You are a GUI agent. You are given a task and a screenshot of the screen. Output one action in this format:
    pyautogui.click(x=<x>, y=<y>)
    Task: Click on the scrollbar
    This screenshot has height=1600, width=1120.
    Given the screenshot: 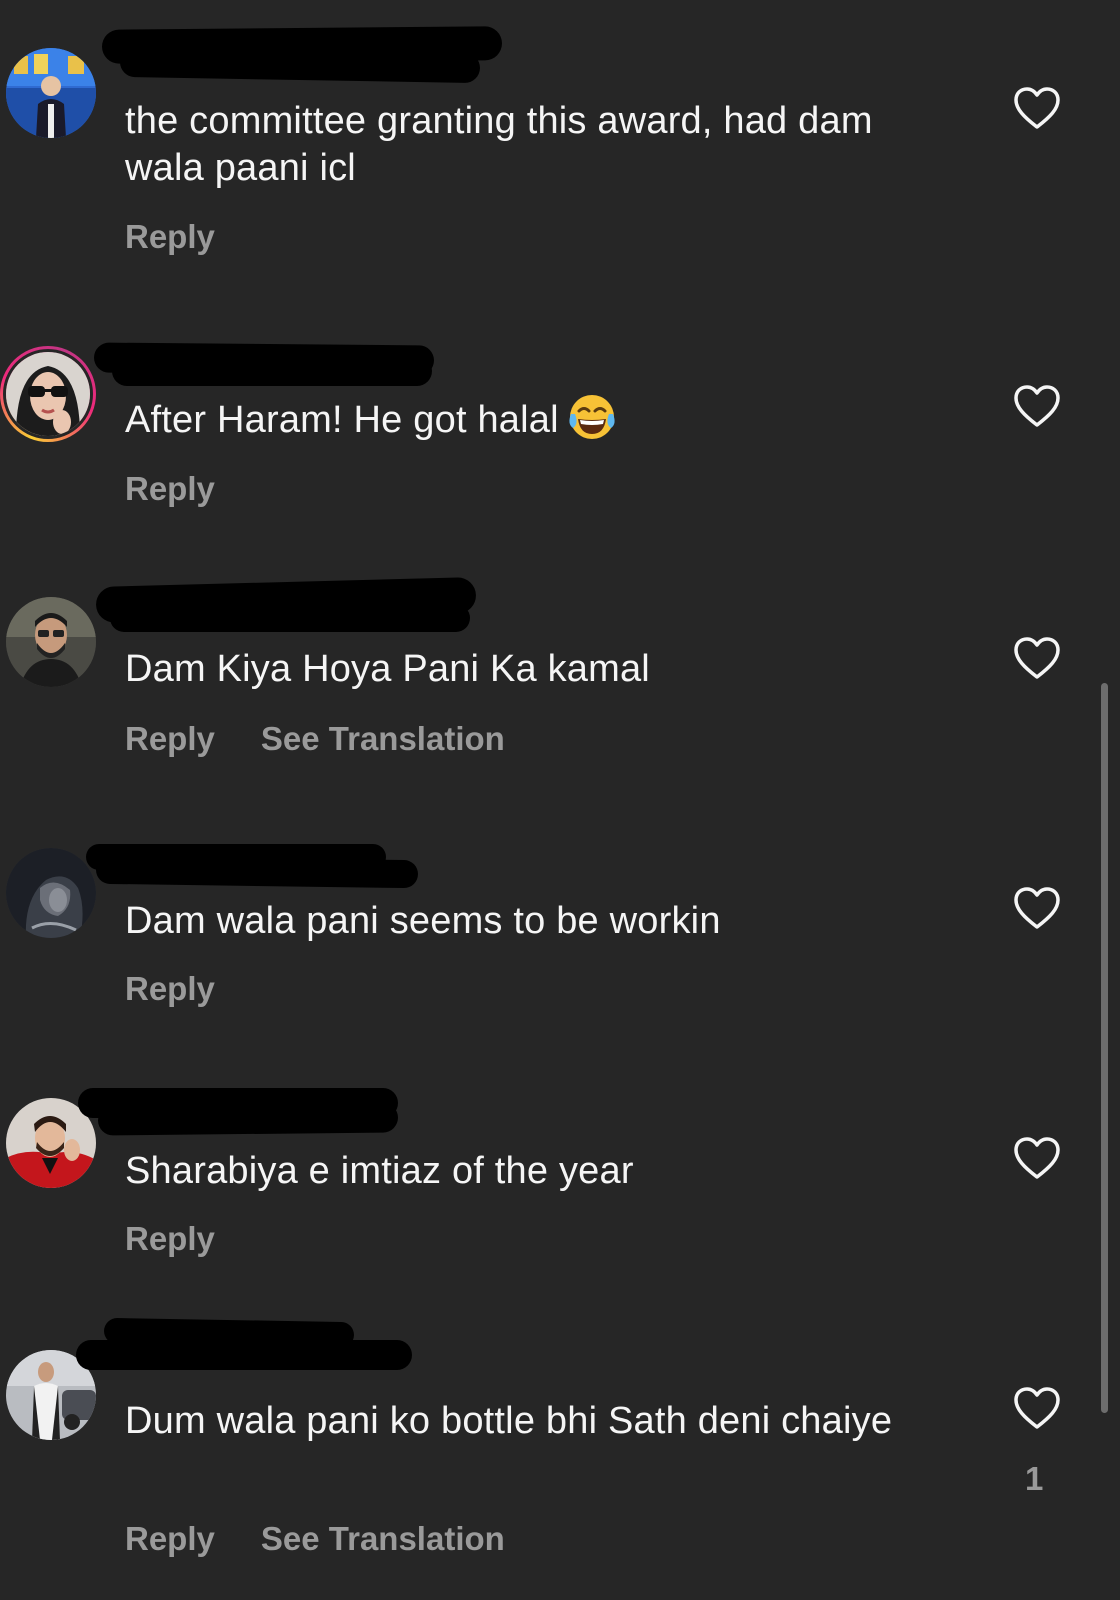 What is the action you would take?
    pyautogui.click(x=1104, y=1048)
    